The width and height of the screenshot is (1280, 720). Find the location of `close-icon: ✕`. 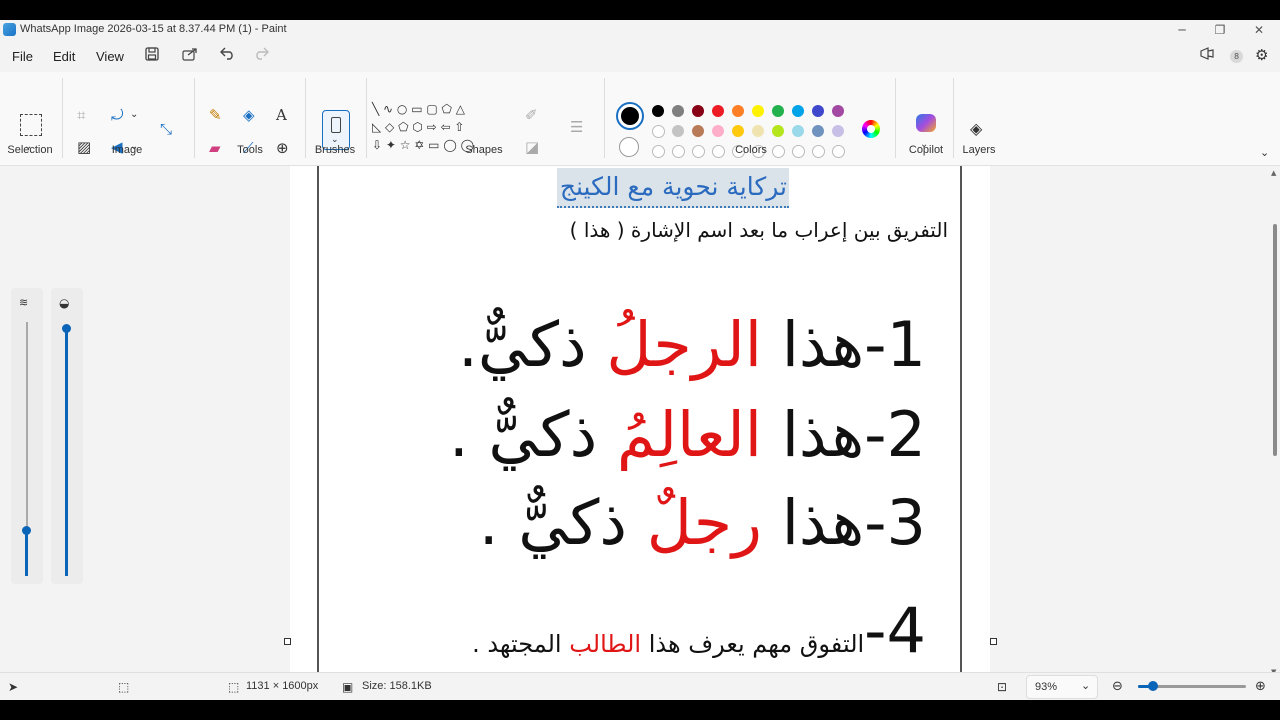

close-icon: ✕ is located at coordinates (1259, 30).